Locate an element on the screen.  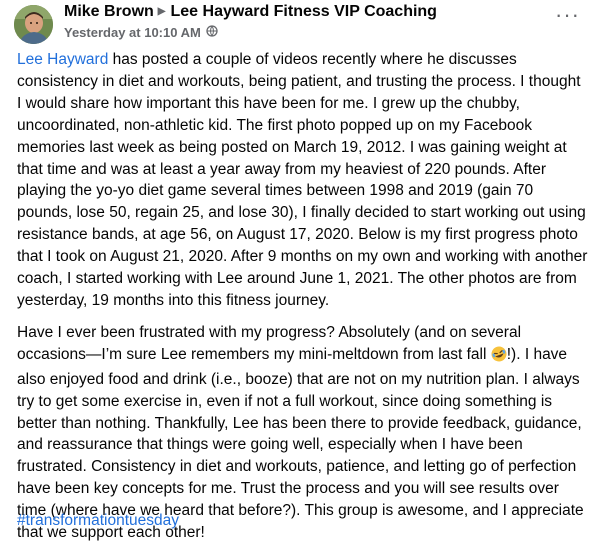
post-timestamp: Yesterday at 10:10 AM is located at coordinates (132, 32).